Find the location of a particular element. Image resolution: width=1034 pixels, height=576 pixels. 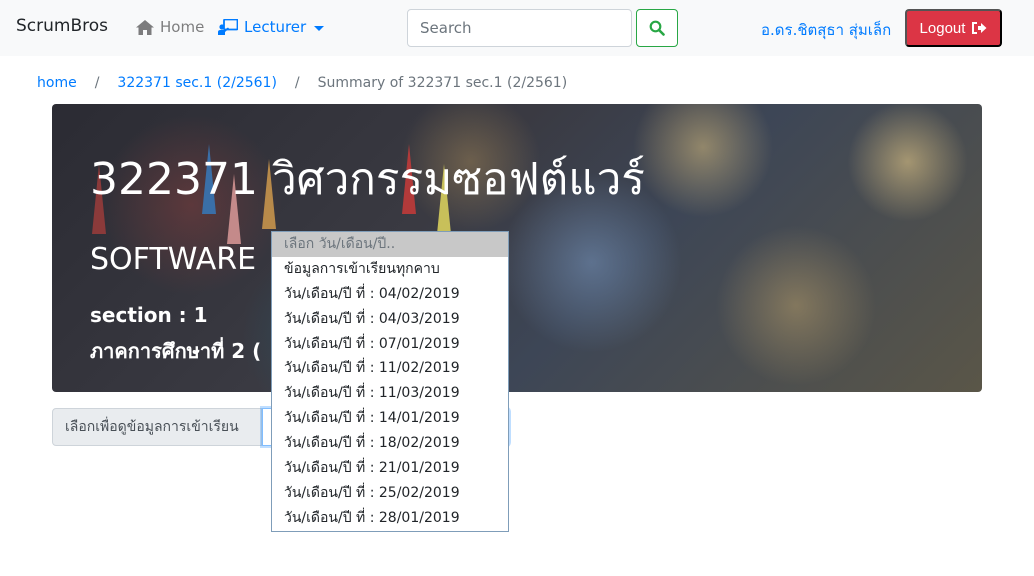

nav-home-label: Home is located at coordinates (182, 27).